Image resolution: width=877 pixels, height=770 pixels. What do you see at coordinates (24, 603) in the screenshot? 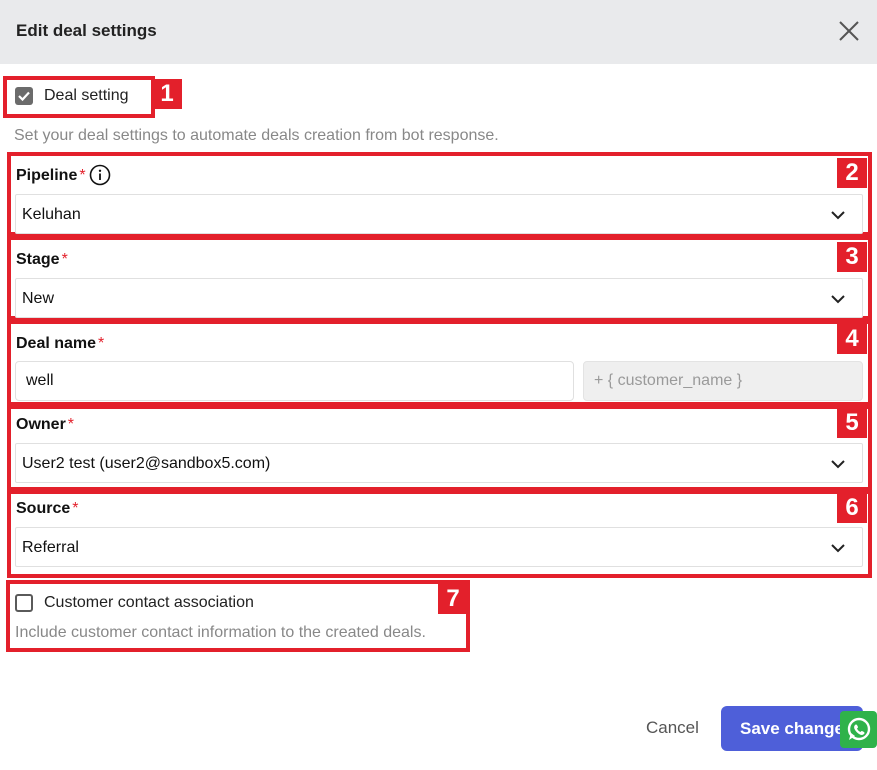
I see `customer-contact-checkbox` at bounding box center [24, 603].